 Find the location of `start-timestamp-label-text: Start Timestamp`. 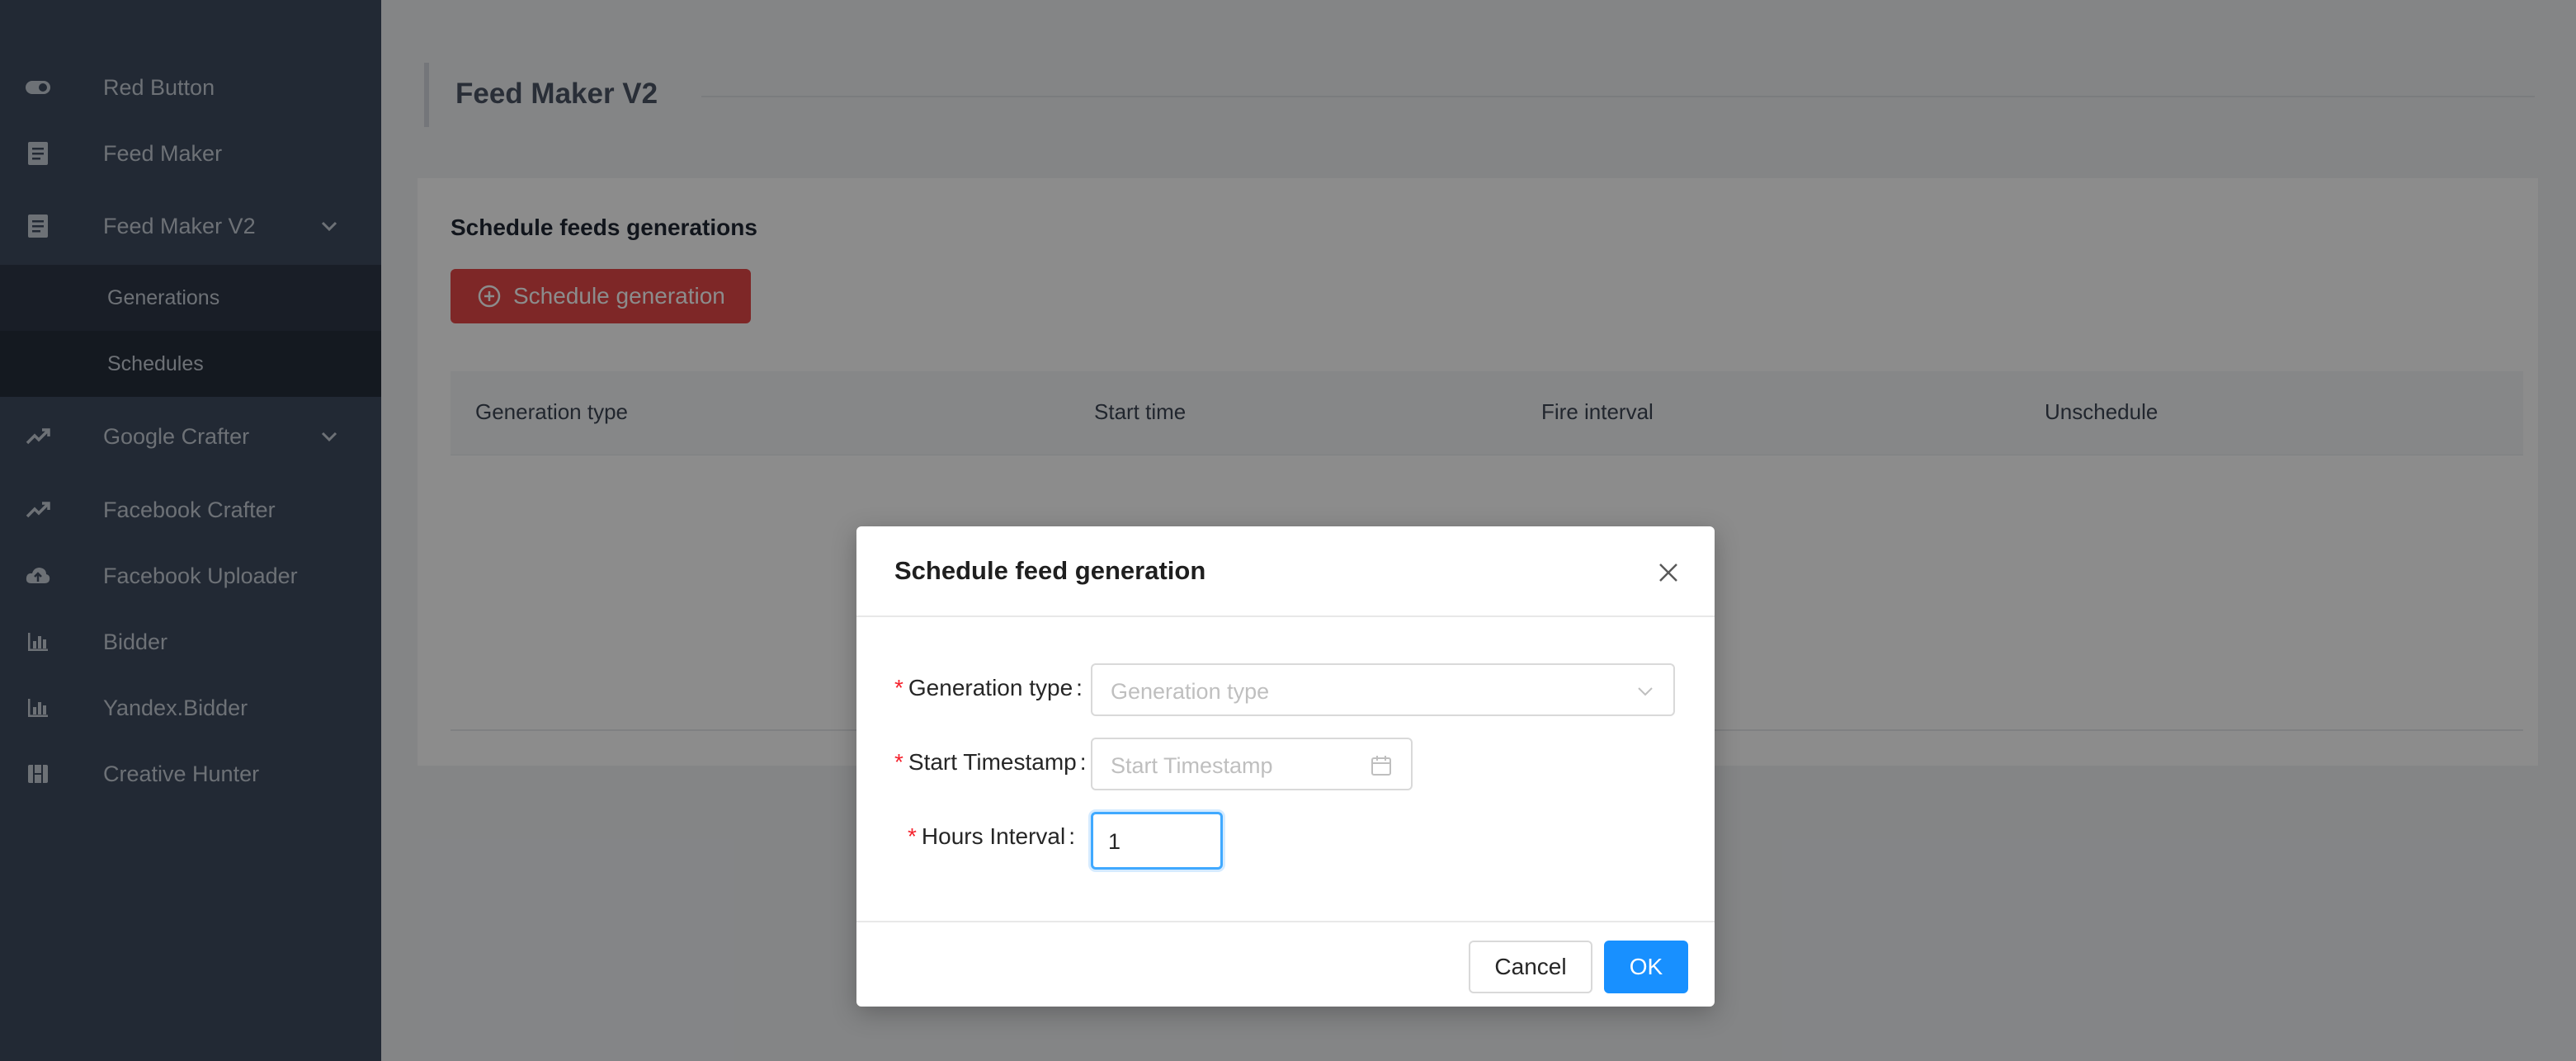

start-timestamp-label-text: Start Timestamp is located at coordinates (993, 762).